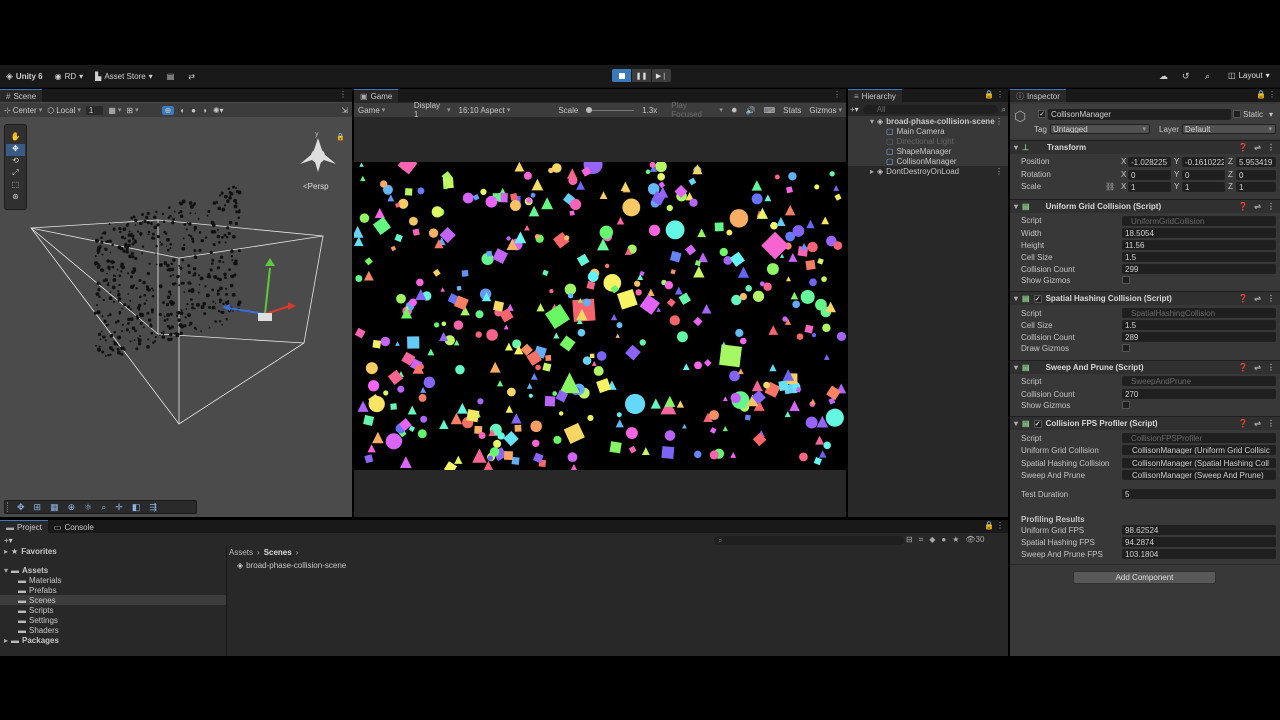  What do you see at coordinates (1163, 76) in the screenshot?
I see `cloud-icon: ☁` at bounding box center [1163, 76].